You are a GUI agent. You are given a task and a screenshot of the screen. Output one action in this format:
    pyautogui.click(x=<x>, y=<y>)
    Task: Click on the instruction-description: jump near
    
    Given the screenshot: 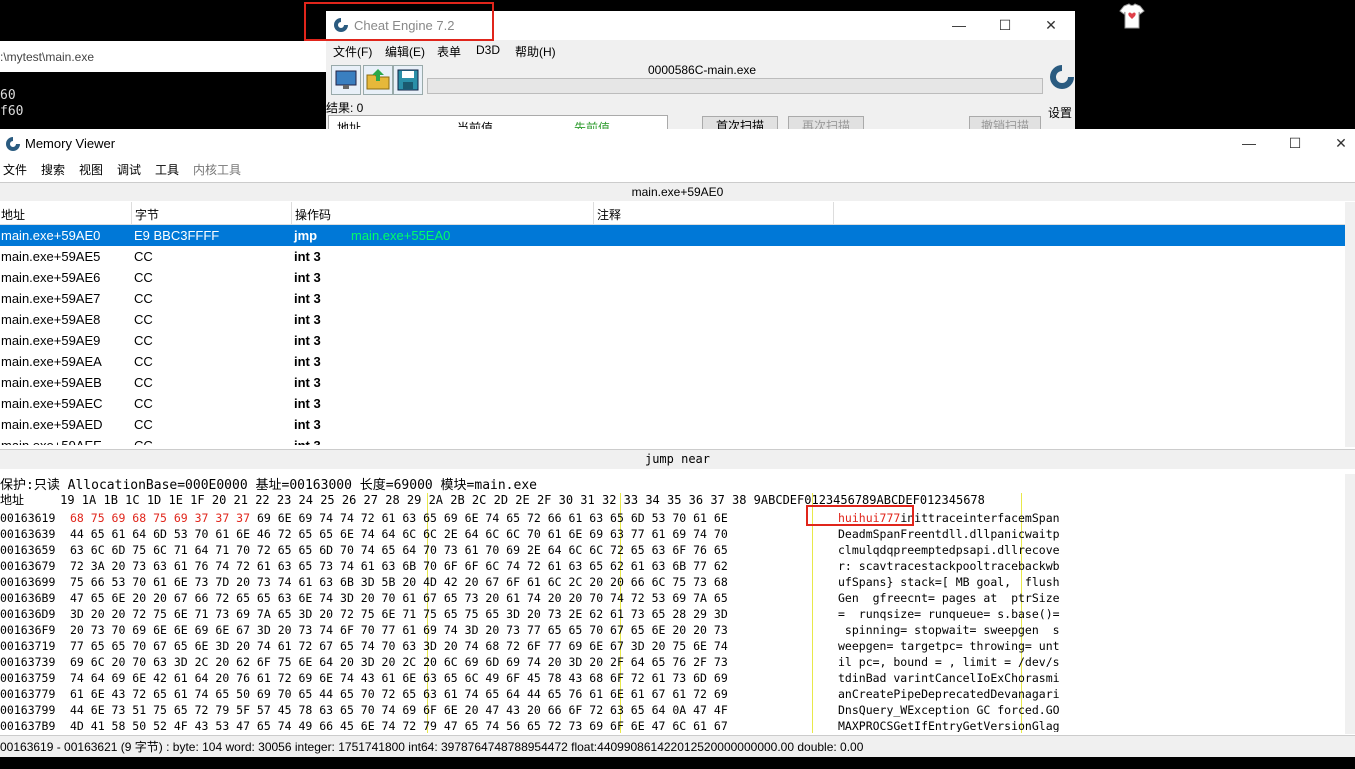 What is the action you would take?
    pyautogui.click(x=677, y=459)
    